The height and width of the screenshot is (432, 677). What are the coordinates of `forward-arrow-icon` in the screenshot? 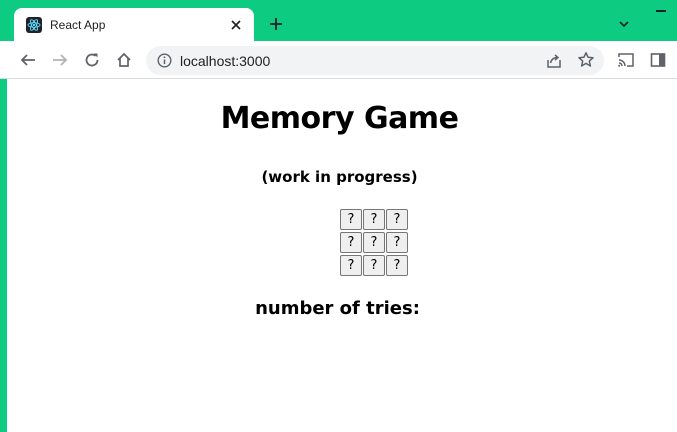 It's located at (60, 60).